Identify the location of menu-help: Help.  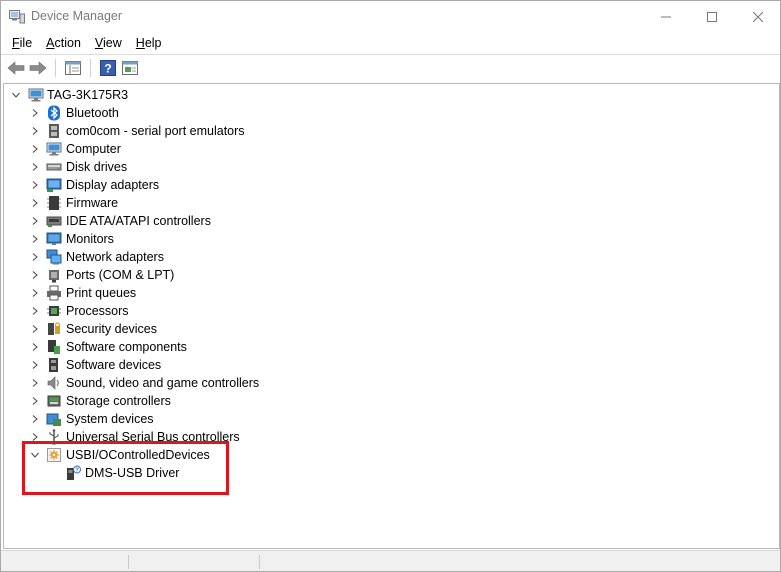
(149, 43).